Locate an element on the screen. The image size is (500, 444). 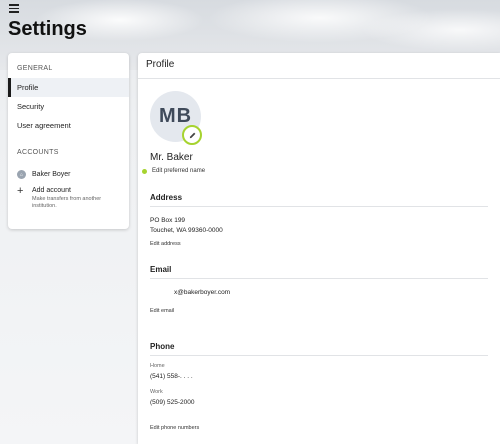
email-value: x@bakerboyer.com is located at coordinates (202, 292).